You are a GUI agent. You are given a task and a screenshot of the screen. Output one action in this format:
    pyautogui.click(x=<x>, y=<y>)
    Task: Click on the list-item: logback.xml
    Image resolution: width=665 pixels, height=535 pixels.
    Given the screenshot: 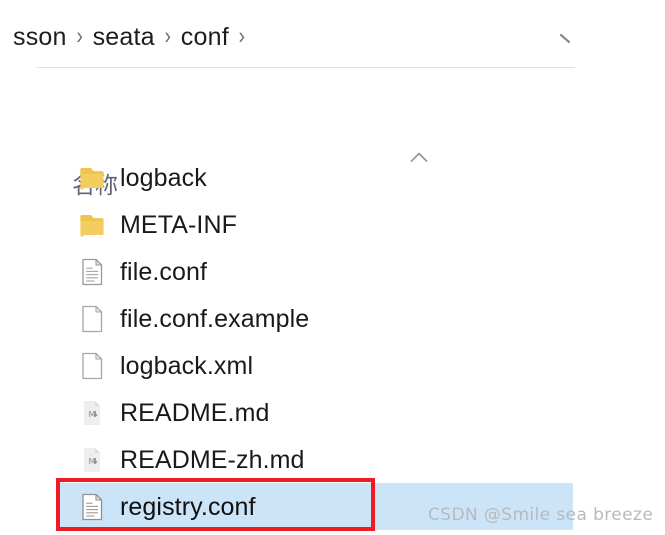 What is the action you would take?
    pyautogui.click(x=332, y=366)
    